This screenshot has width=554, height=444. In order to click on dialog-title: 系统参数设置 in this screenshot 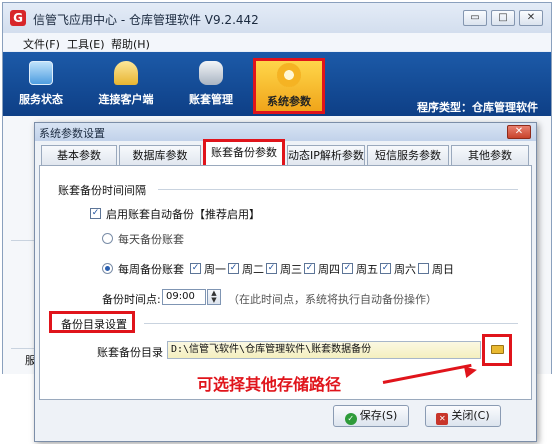, I will do `click(72, 133)`.